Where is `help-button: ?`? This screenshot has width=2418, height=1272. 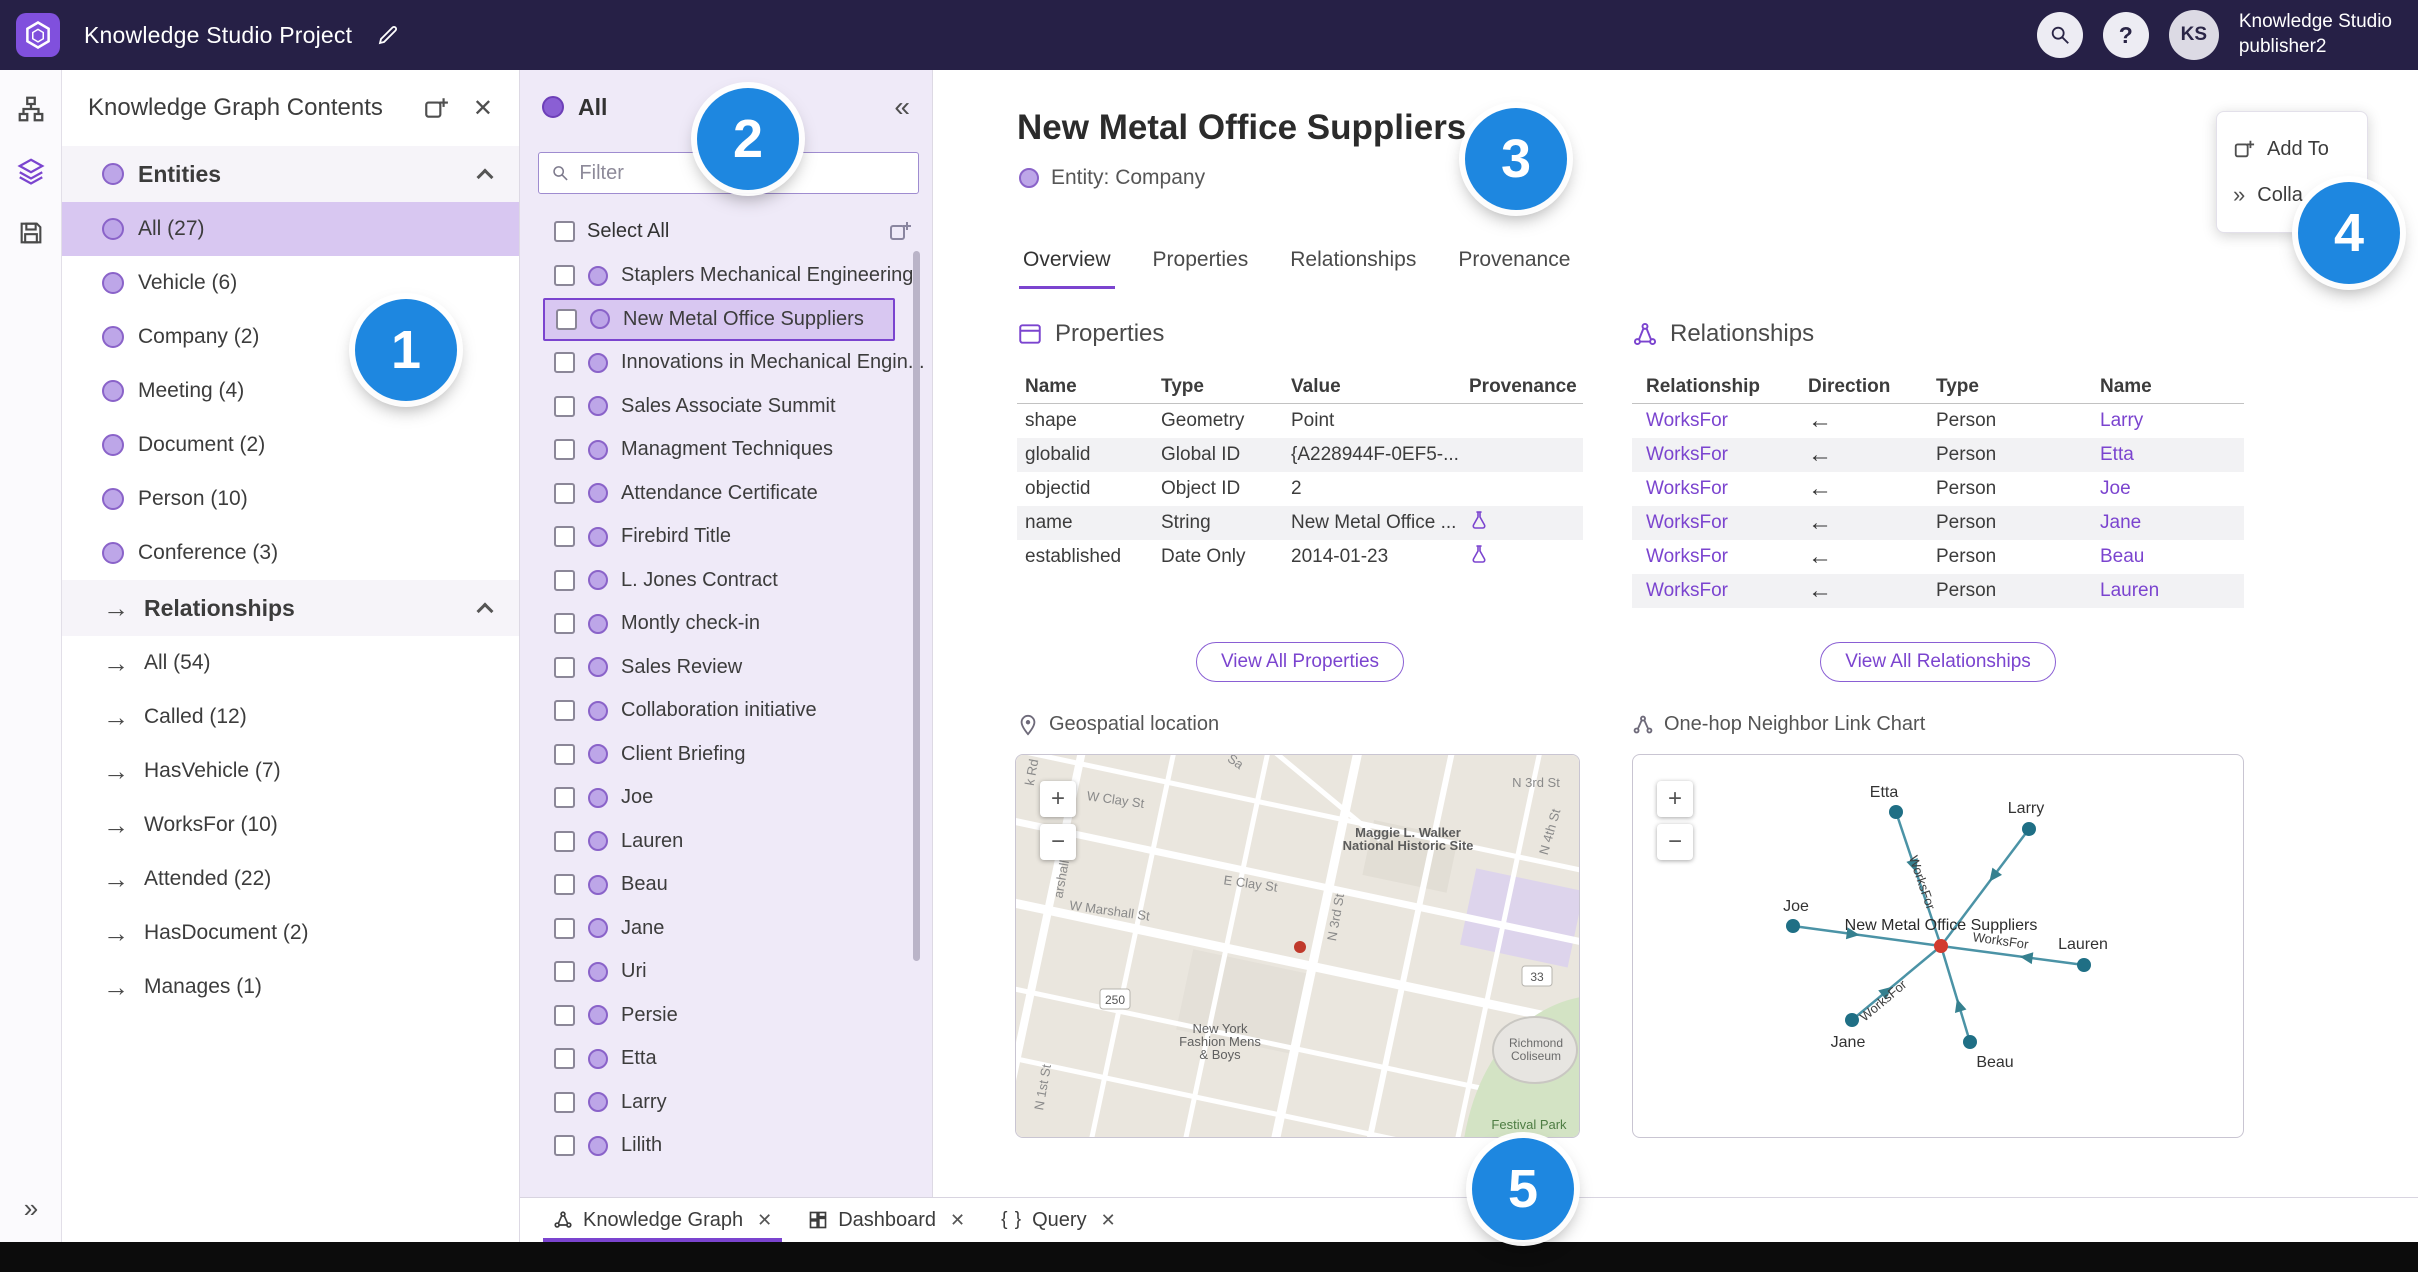 help-button: ? is located at coordinates (2125, 35).